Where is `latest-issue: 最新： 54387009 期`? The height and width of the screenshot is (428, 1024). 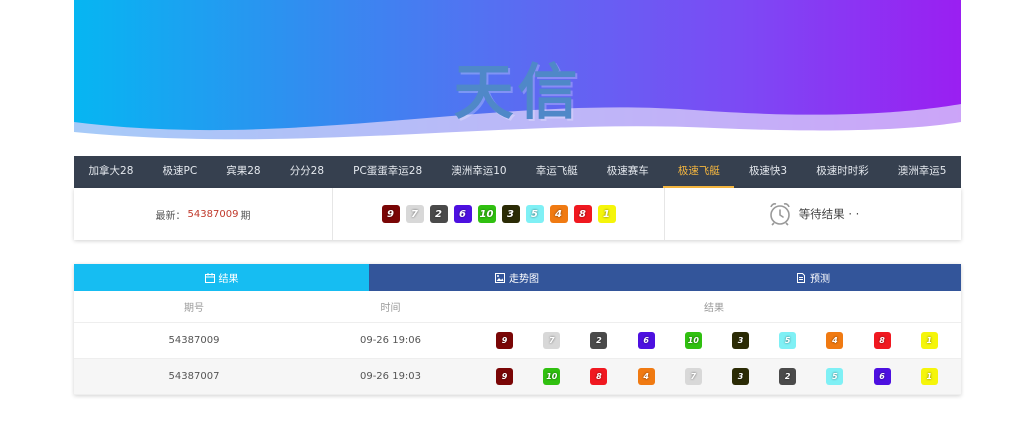
latest-issue: 最新： 54387009 期 is located at coordinates (203, 214).